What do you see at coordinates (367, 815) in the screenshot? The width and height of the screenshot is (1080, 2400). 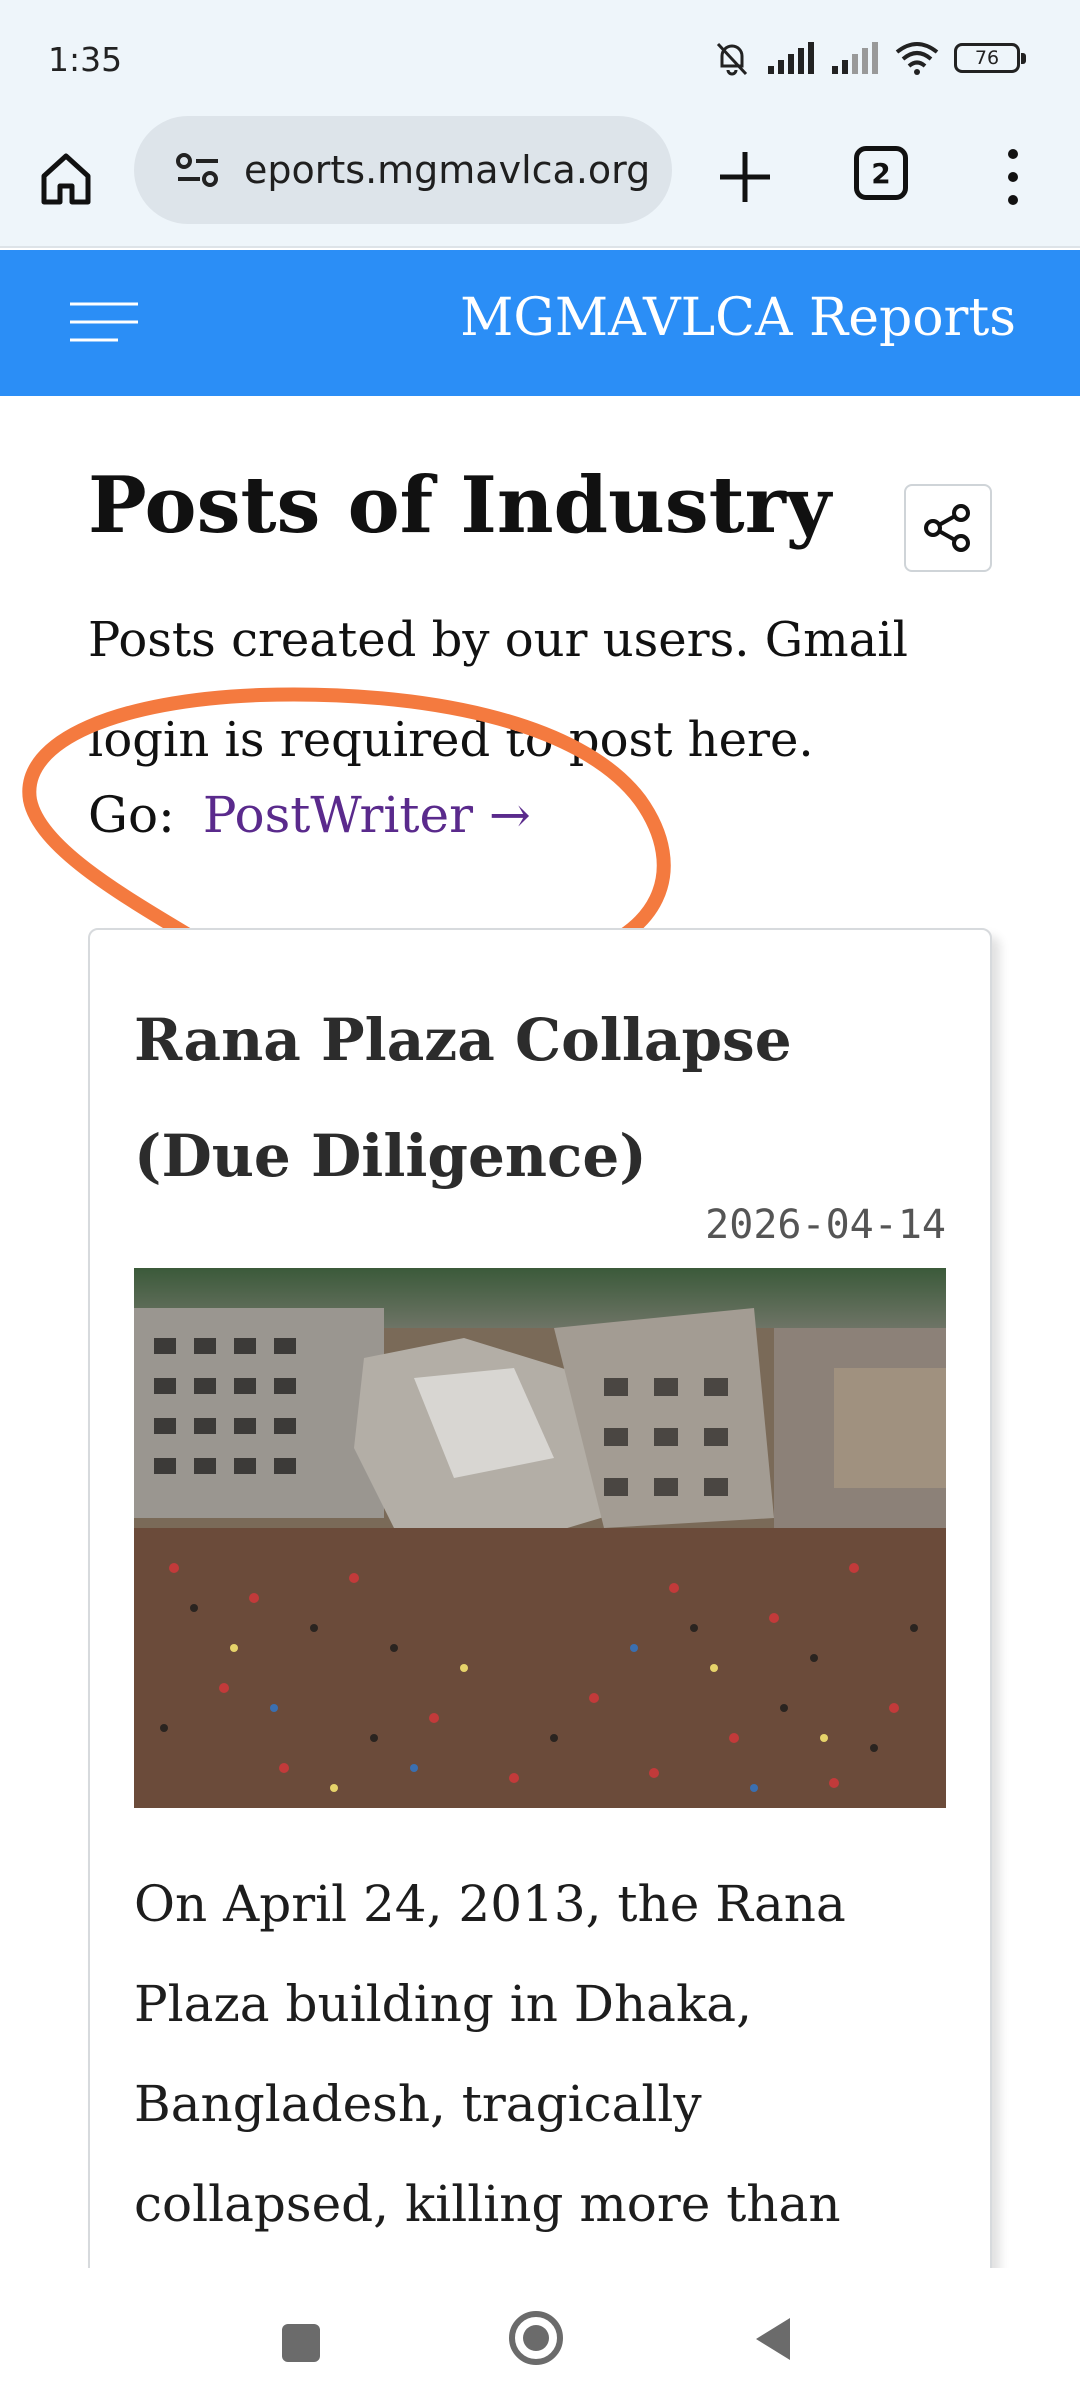 I see `postwriter-link: PostWriter →` at bounding box center [367, 815].